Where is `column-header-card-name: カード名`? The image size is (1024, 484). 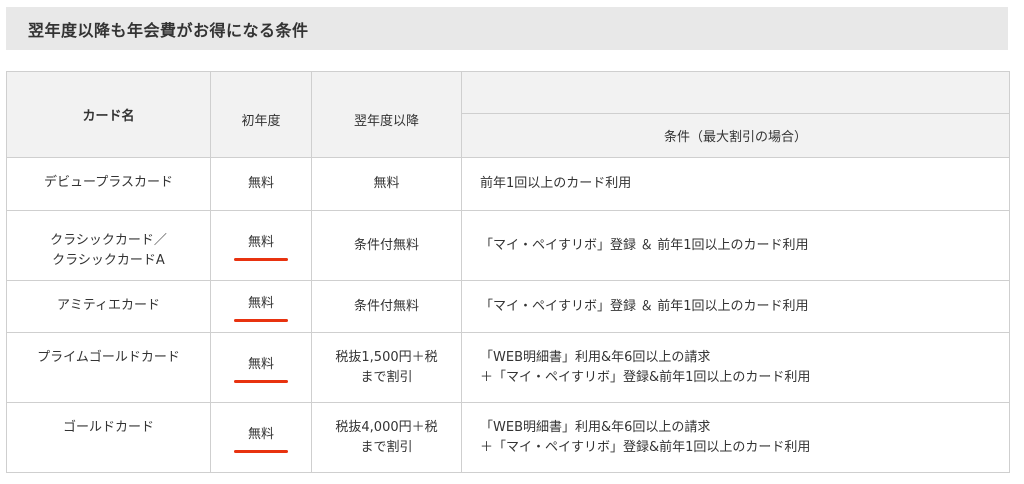
column-header-card-name: カード名 is located at coordinates (108, 114).